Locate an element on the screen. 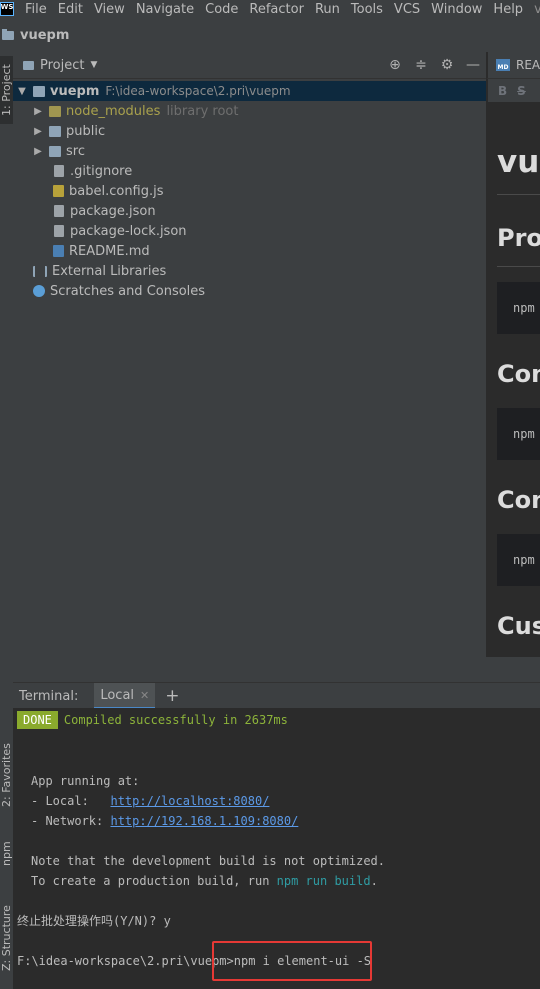  tree-item-public: ▶ public is located at coordinates (249, 131).